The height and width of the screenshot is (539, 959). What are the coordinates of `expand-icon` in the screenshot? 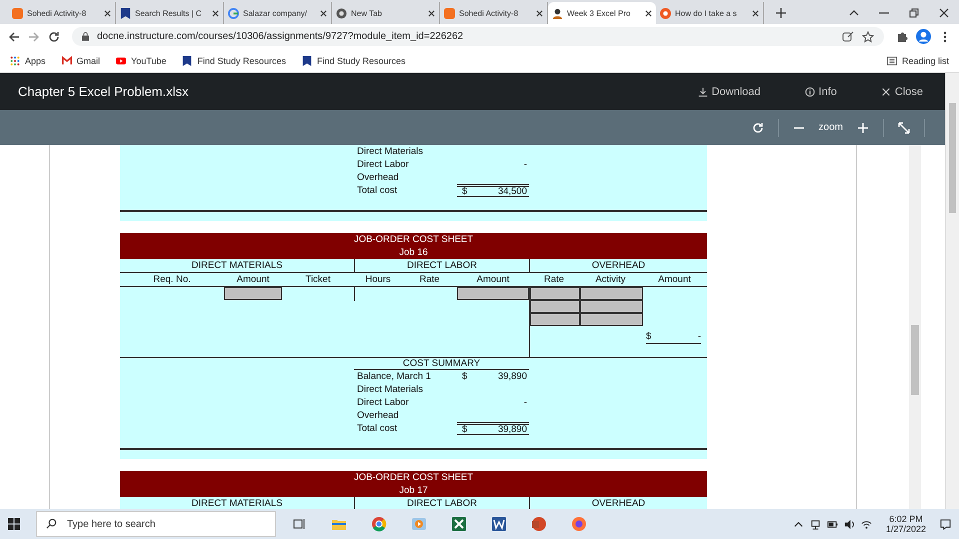 It's located at (904, 128).